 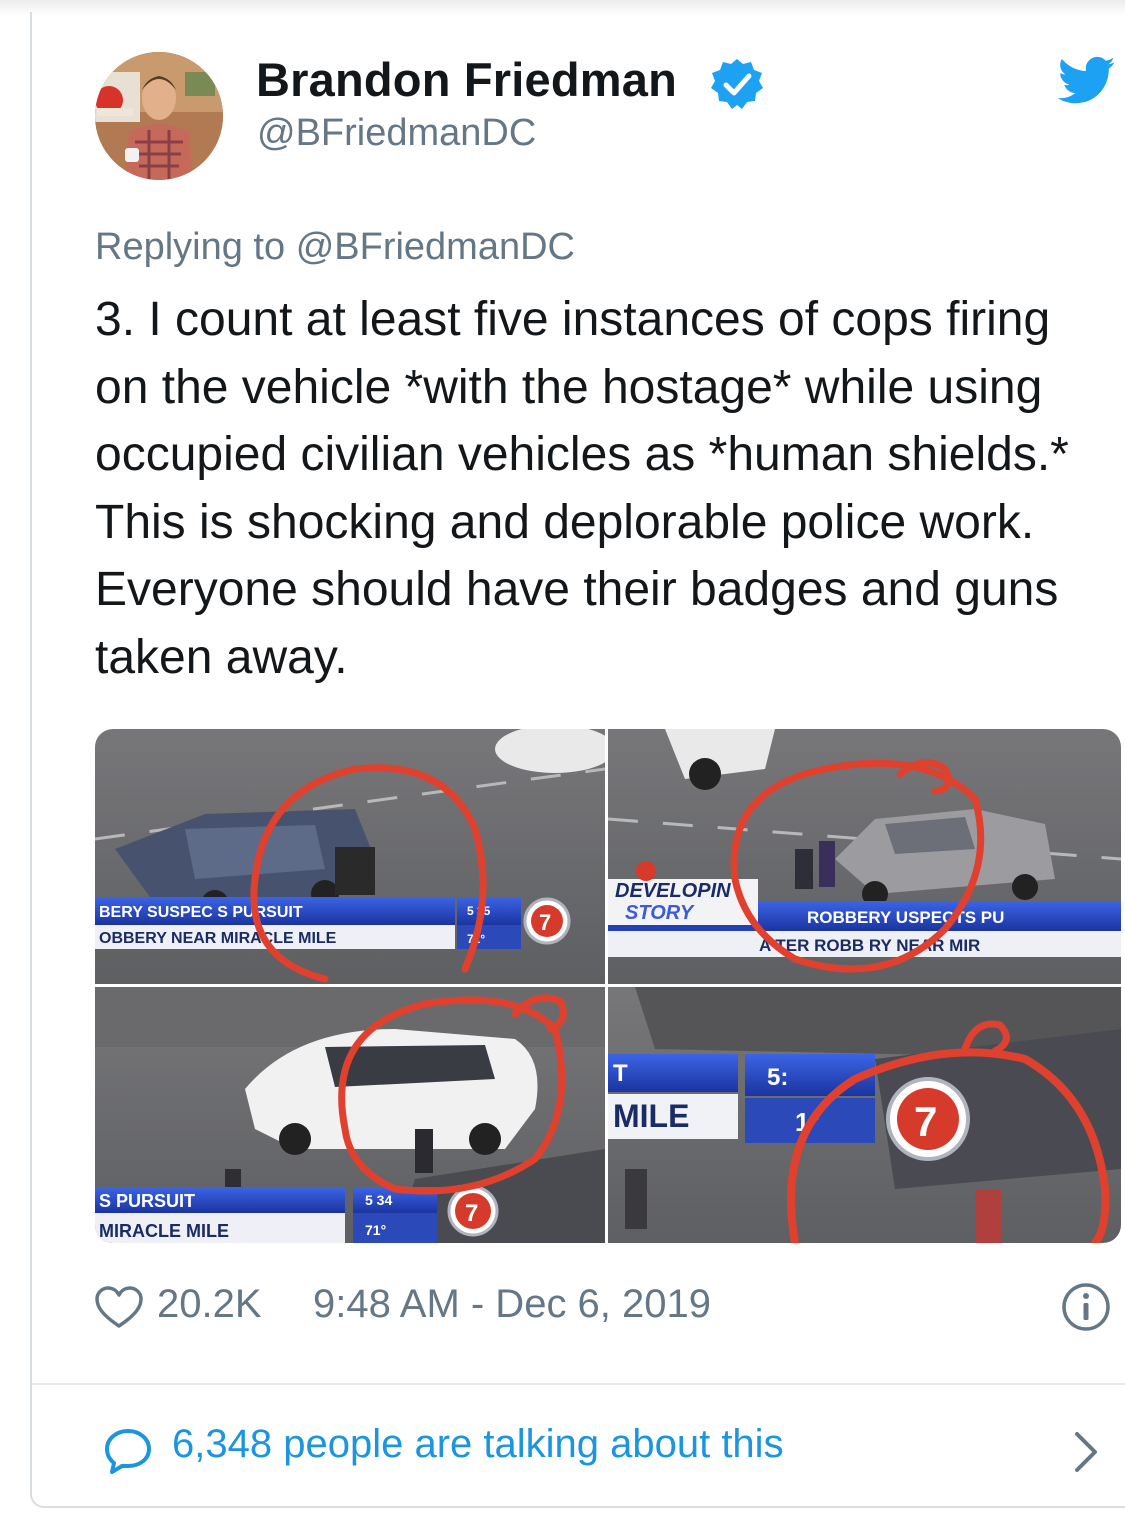 I want to click on replying-to: Replying to @BFriedmanDC, so click(x=335, y=247).